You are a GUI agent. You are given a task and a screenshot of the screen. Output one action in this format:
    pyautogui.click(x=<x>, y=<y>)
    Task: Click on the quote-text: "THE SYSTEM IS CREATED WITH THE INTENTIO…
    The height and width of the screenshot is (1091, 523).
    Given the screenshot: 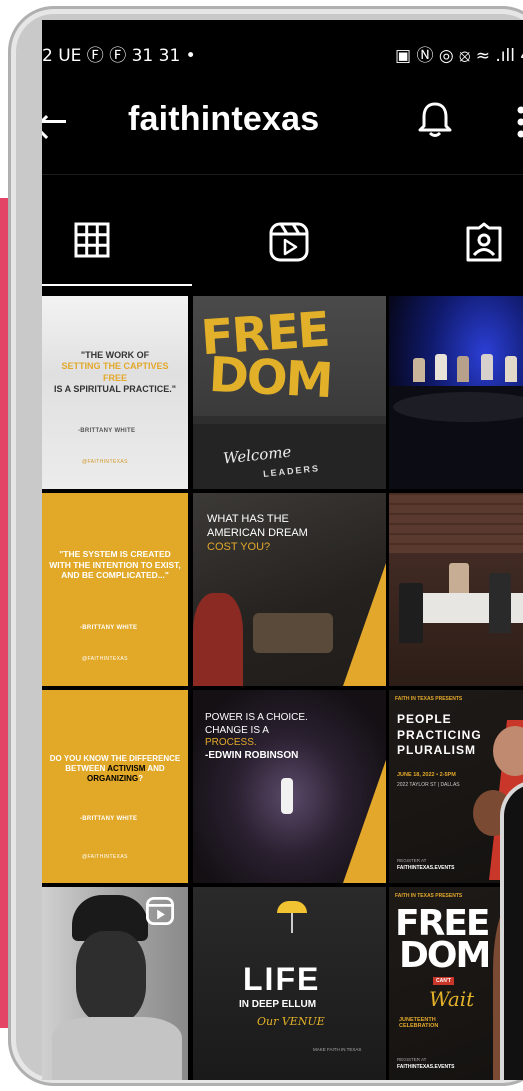 What is the action you would take?
    pyautogui.click(x=115, y=565)
    